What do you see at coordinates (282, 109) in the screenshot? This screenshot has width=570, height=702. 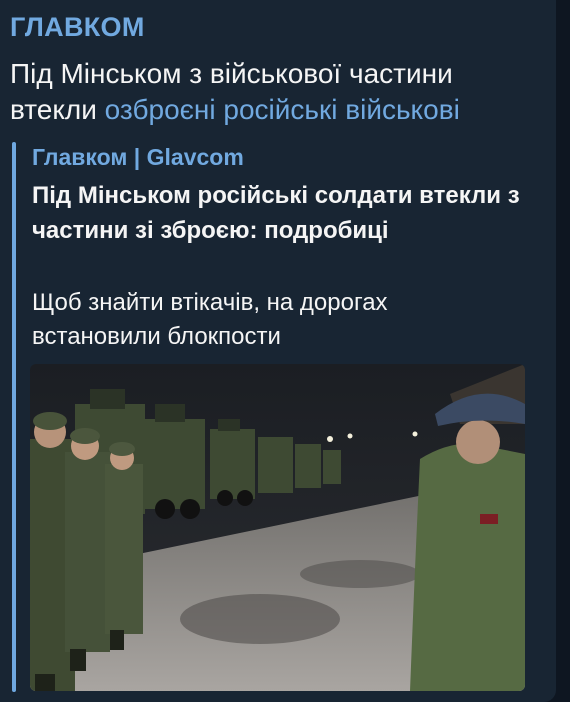 I see `message-link: озброєні російські військові` at bounding box center [282, 109].